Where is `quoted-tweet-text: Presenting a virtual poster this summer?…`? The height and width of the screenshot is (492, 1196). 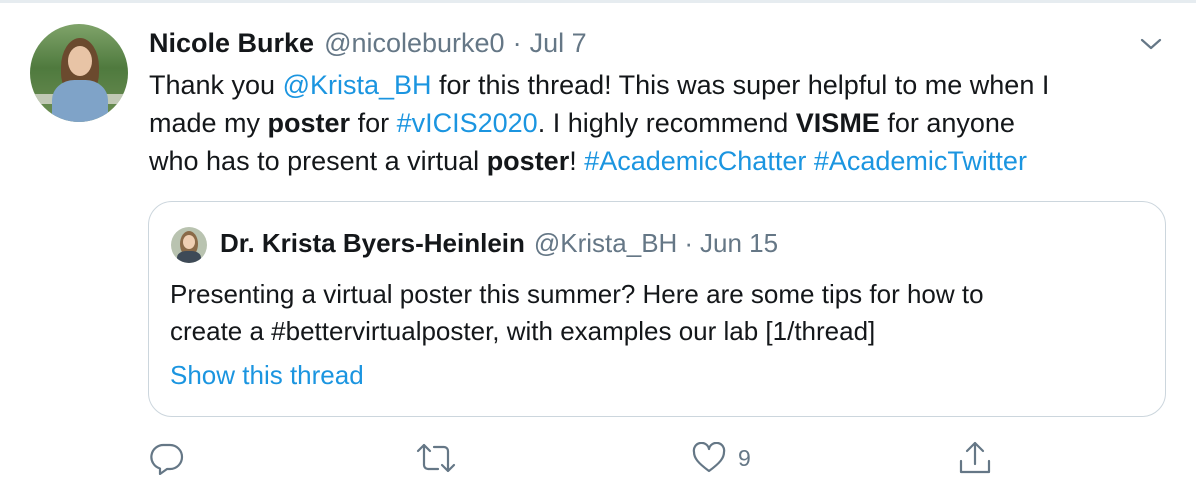 quoted-tweet-text: Presenting a virtual poster this summer?… is located at coordinates (660, 313).